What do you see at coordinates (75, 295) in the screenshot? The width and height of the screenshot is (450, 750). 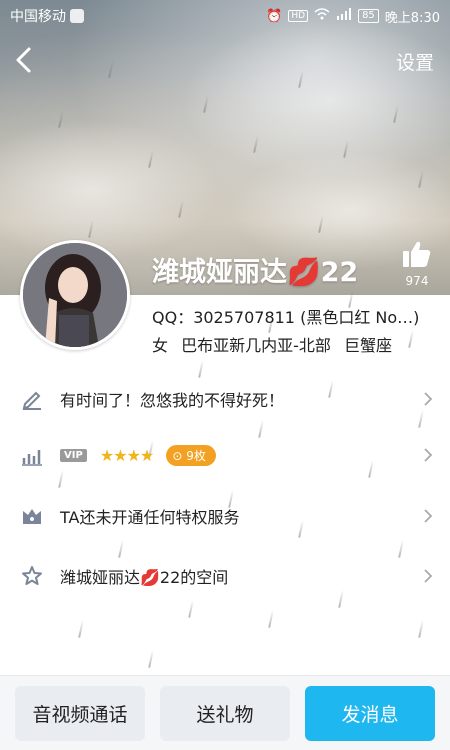 I see `avatar` at bounding box center [75, 295].